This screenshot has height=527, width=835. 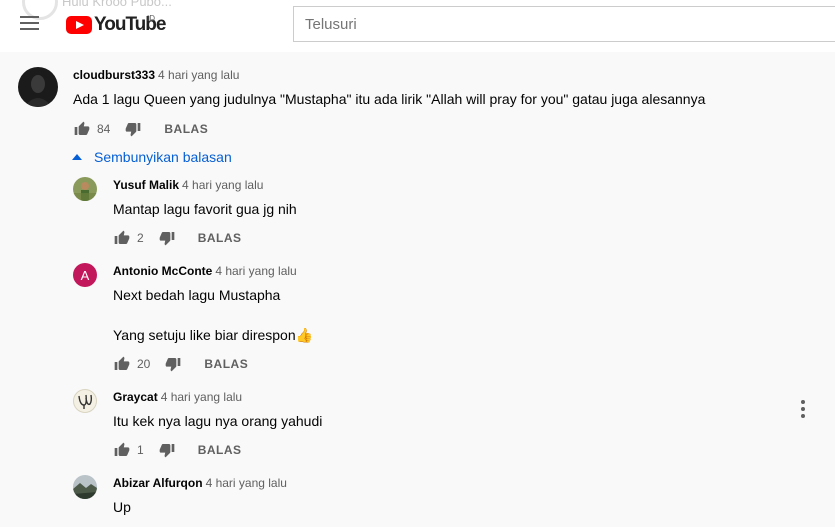 What do you see at coordinates (163, 157) in the screenshot?
I see `hide-replies-label: Sembunyikan balasan` at bounding box center [163, 157].